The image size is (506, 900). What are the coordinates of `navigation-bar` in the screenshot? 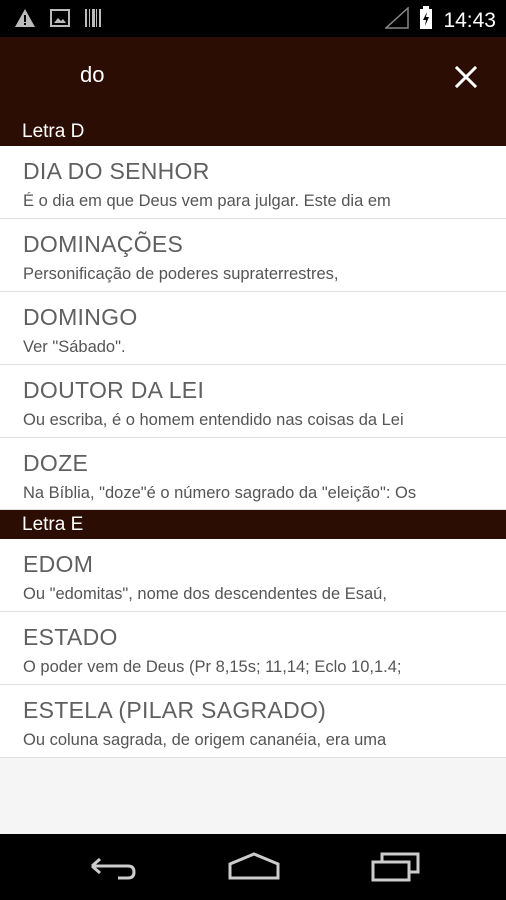 It's located at (253, 867).